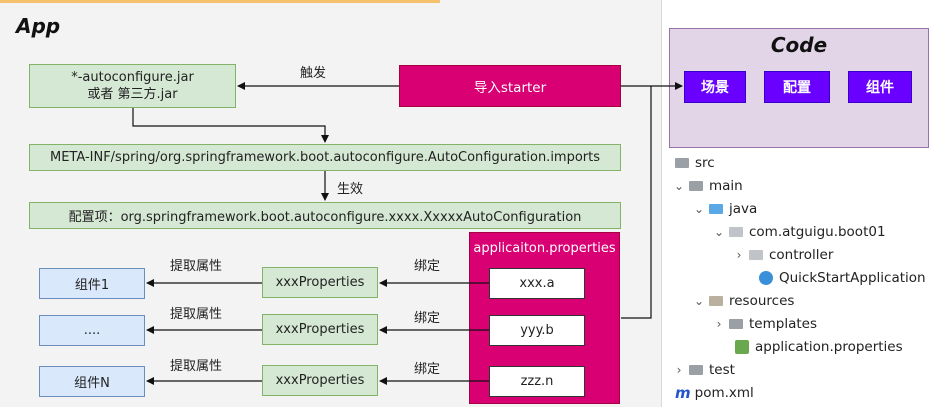 This screenshot has height=407, width=929. What do you see at coordinates (38, 26) in the screenshot?
I see `app-title: App` at bounding box center [38, 26].